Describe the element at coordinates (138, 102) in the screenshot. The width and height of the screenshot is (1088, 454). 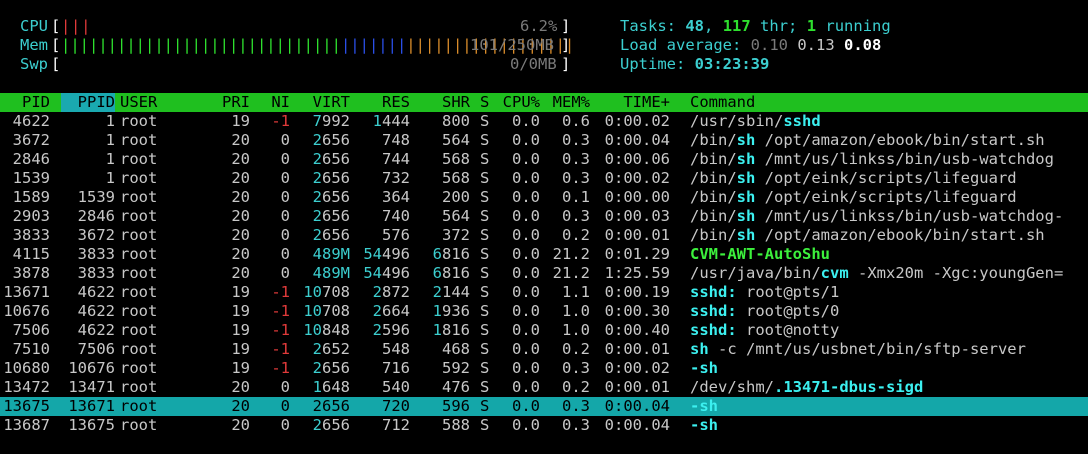
I see `col-user: USER` at that location.